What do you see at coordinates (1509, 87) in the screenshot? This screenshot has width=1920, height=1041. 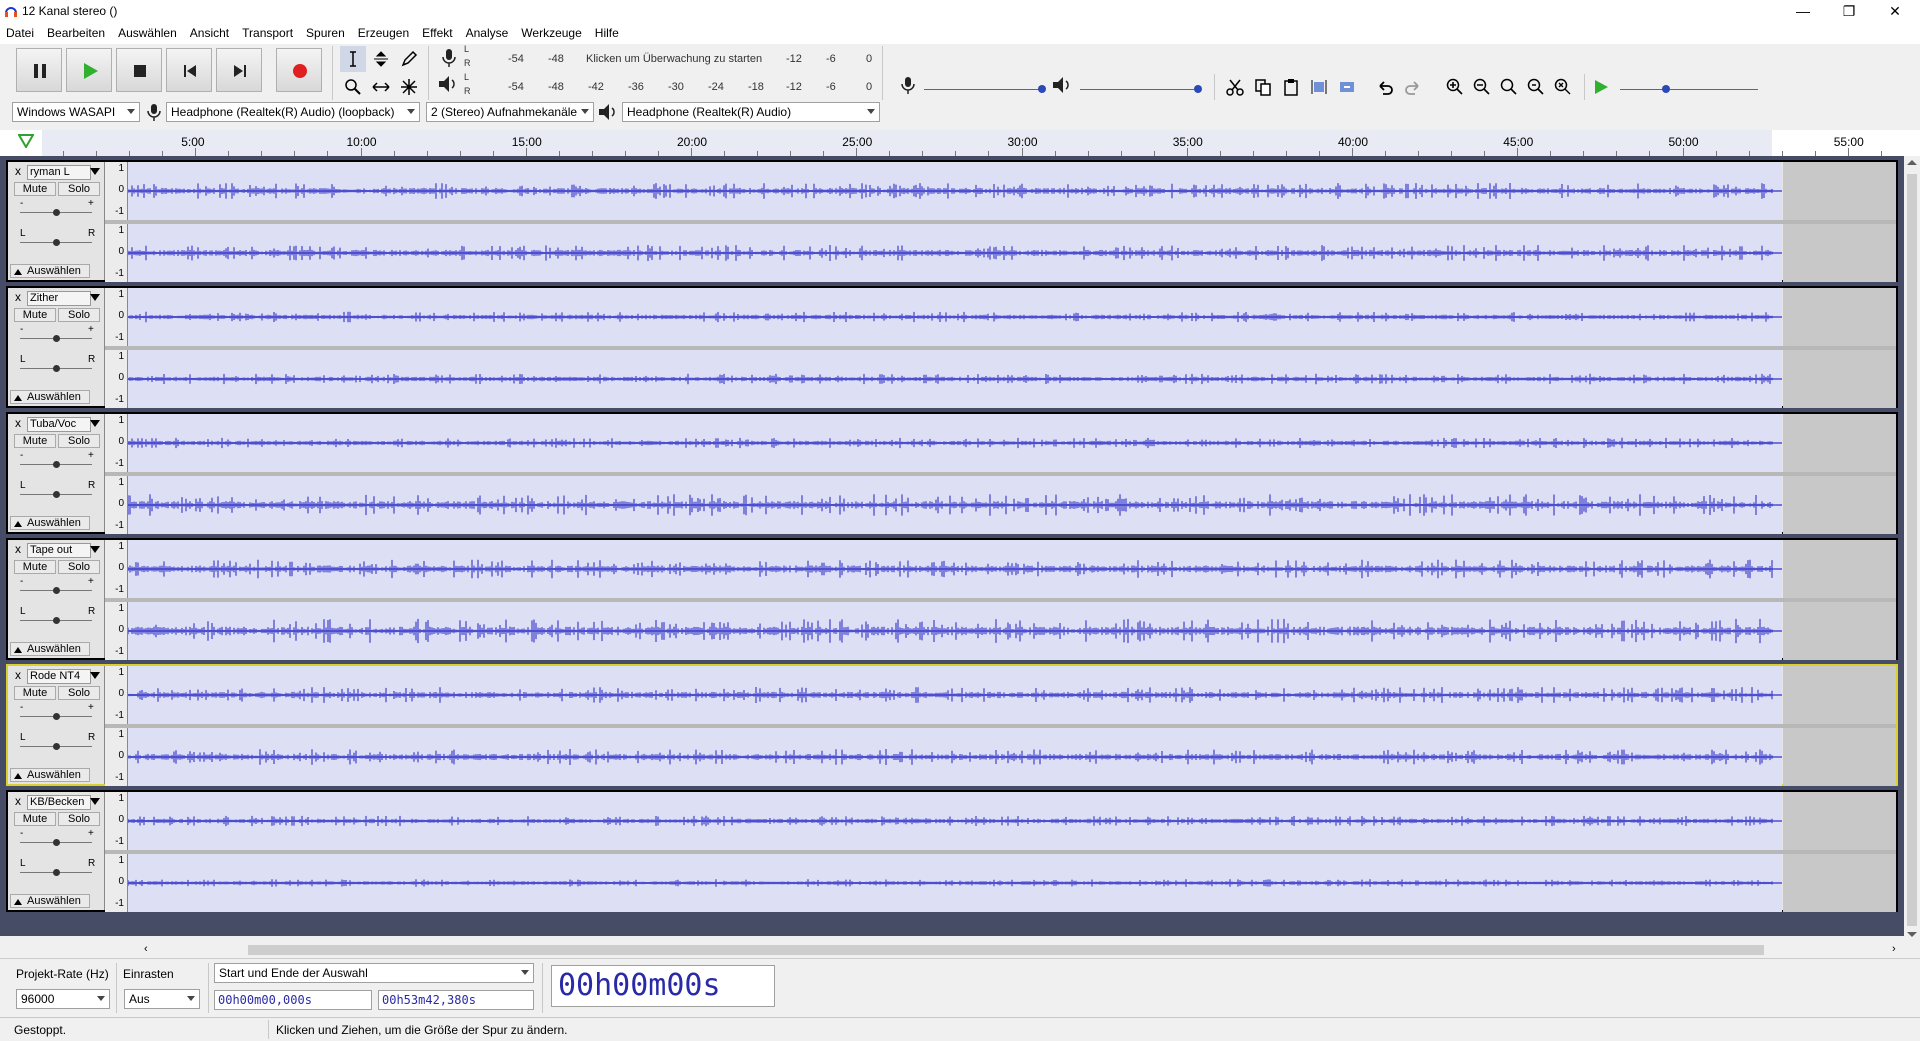 I see `fit-selection-button` at bounding box center [1509, 87].